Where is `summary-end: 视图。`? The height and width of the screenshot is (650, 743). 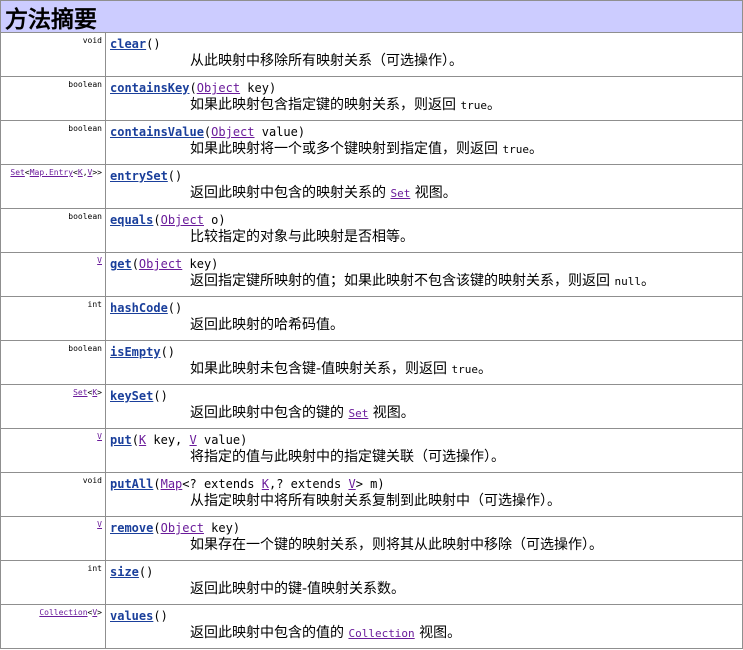
summary-end: 视图。 is located at coordinates (433, 193).